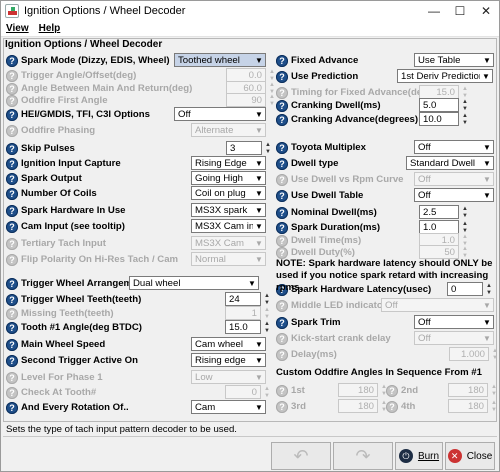  Describe the element at coordinates (470, 456) in the screenshot. I see `close-button: ✕ Close` at that location.